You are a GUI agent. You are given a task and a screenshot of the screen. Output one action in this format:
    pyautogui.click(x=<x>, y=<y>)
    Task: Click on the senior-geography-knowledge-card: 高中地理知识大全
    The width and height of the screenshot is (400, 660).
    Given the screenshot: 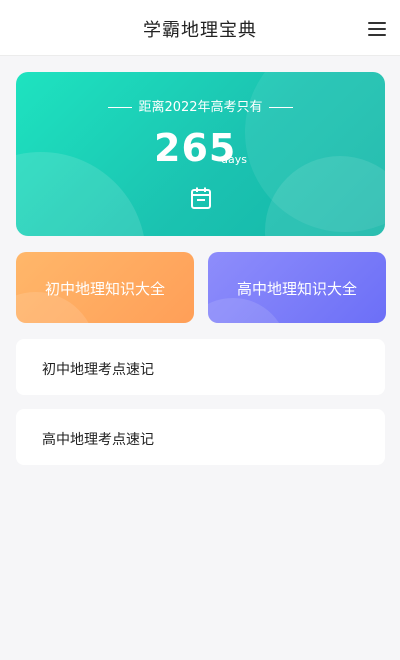 What is the action you would take?
    pyautogui.click(x=297, y=287)
    